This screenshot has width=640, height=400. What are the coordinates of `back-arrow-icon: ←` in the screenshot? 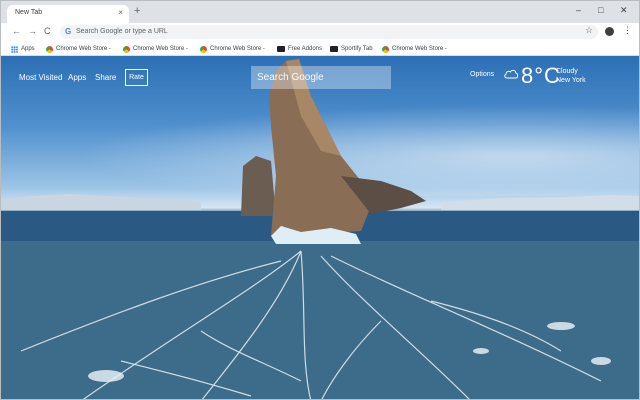 It's located at (16, 31).